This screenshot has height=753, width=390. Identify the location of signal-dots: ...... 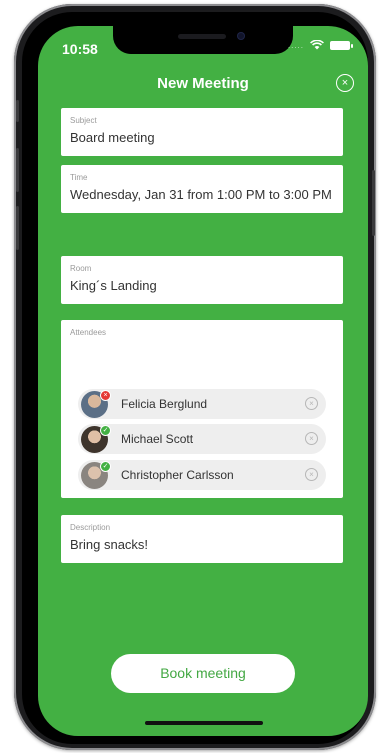
(295, 45).